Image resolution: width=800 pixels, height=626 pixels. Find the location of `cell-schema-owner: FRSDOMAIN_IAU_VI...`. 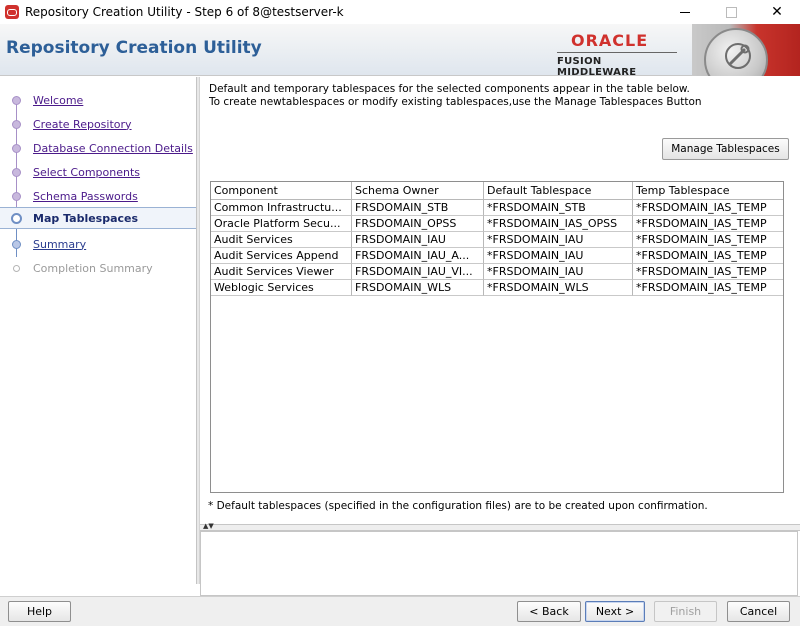

cell-schema-owner: FRSDOMAIN_IAU_VI... is located at coordinates (418, 272).